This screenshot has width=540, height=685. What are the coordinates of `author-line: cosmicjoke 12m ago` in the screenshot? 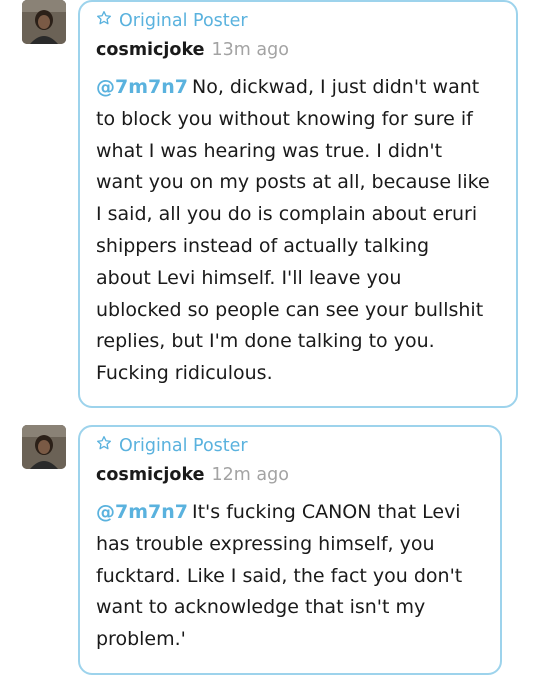 It's located at (192, 475).